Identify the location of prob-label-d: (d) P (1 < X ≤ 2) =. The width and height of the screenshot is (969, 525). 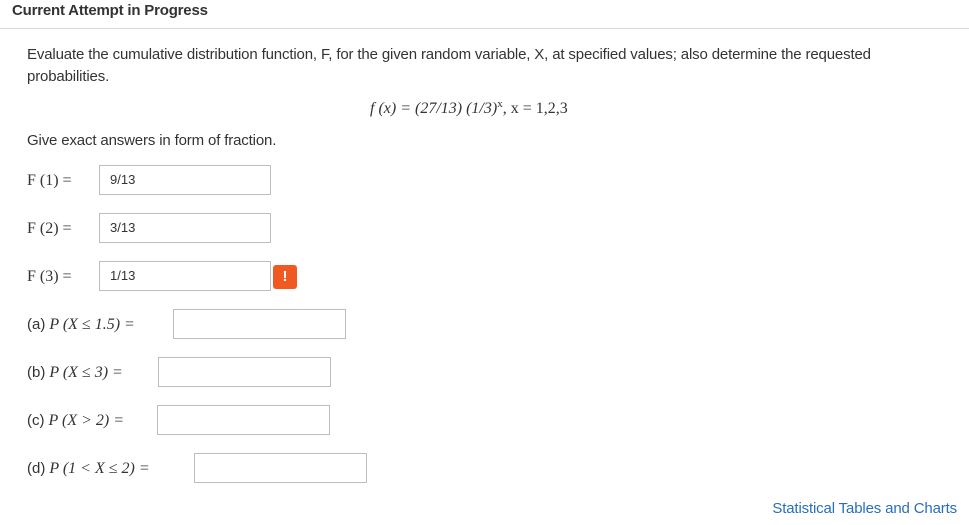
(88, 469).